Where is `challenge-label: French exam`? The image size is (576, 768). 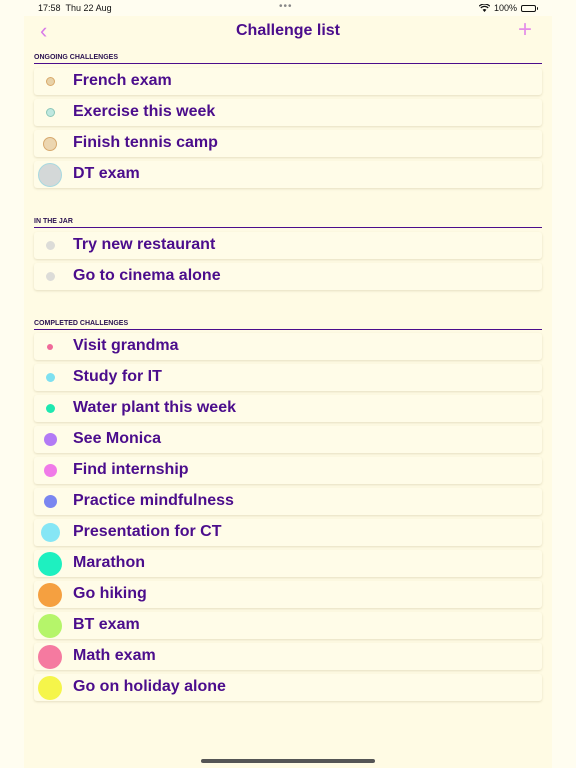
challenge-label: French exam is located at coordinates (122, 80).